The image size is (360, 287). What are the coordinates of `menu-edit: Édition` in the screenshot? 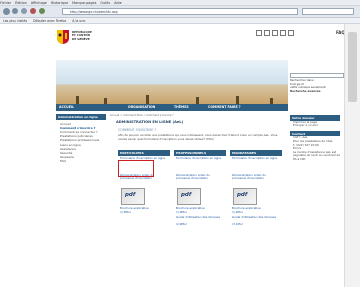 It's located at (21, 3).